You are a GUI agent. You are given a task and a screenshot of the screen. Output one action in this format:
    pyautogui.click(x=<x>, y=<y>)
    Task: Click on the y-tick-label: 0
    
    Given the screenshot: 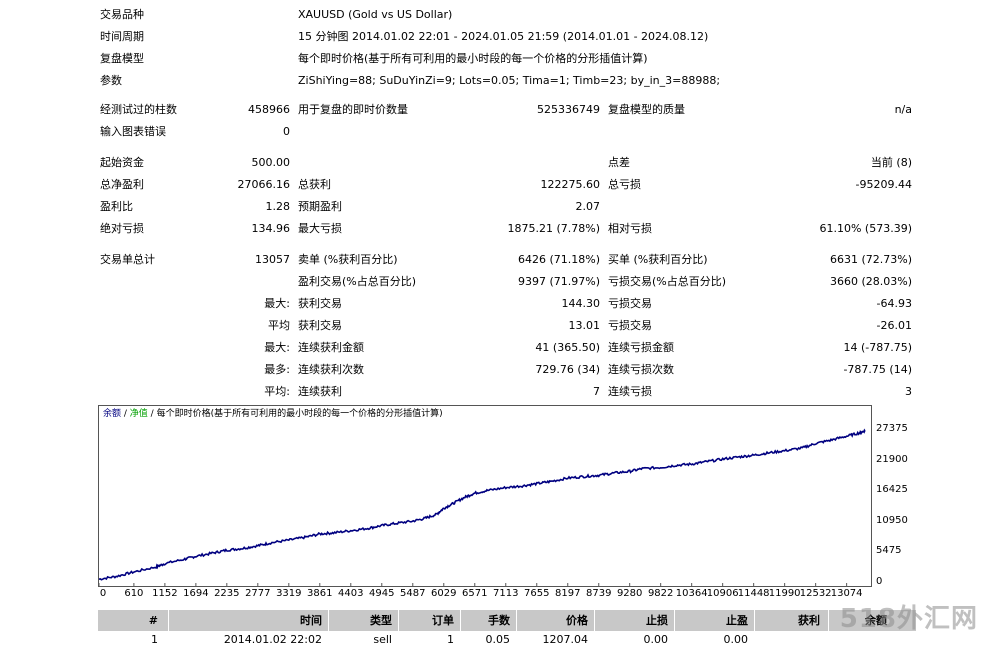 What is the action you would take?
    pyautogui.click(x=879, y=581)
    